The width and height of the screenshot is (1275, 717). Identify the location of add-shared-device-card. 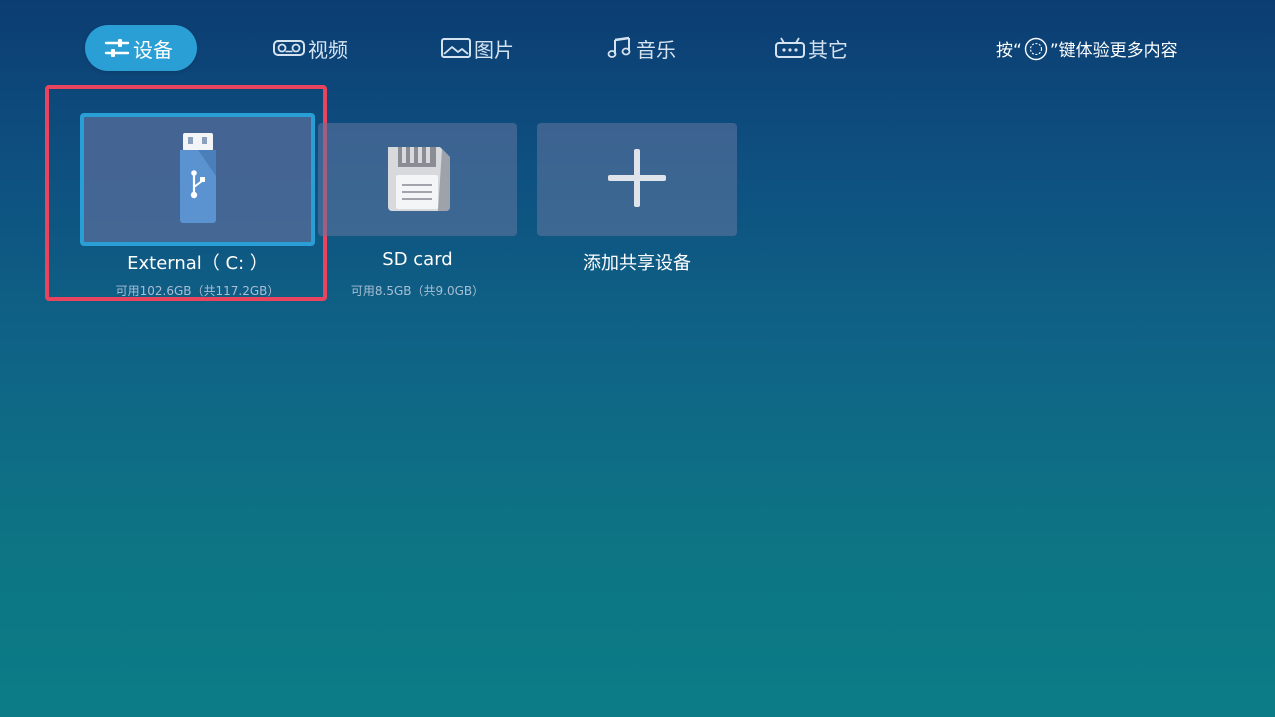
(637, 179).